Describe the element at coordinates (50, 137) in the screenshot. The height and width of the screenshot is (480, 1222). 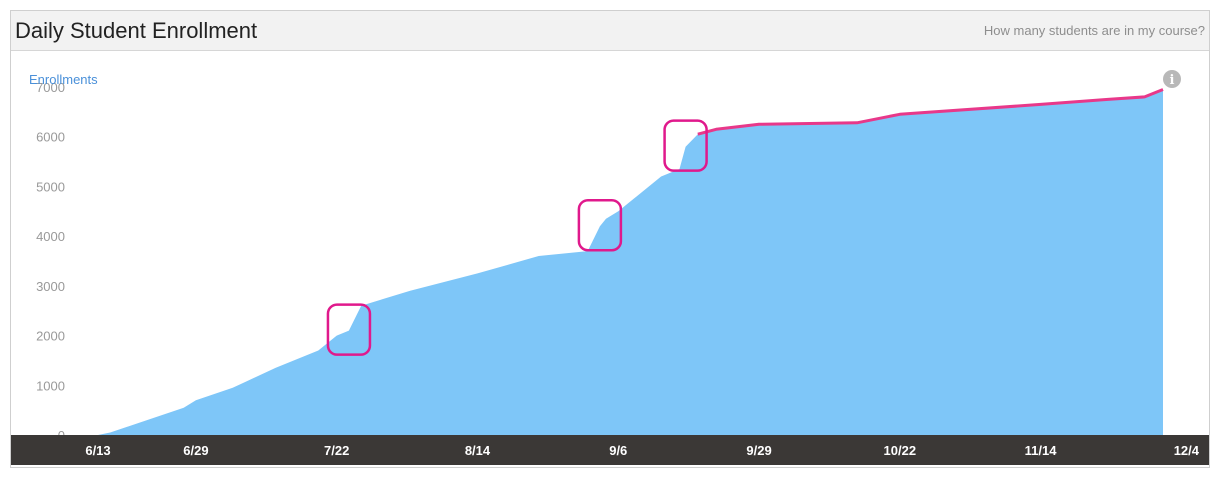
I see `y-tick-label: 6000` at that location.